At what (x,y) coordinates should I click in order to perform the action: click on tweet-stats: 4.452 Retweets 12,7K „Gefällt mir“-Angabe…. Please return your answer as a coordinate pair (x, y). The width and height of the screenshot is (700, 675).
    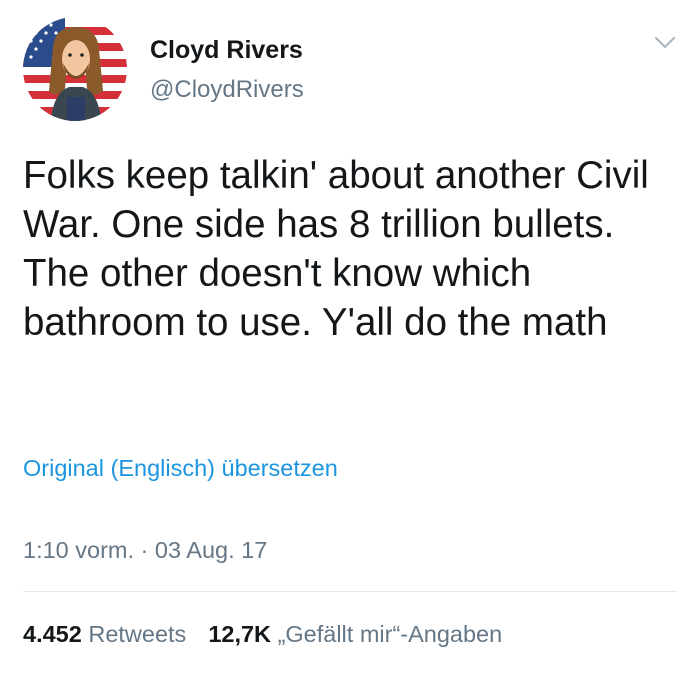
    Looking at the image, I should click on (273, 634).